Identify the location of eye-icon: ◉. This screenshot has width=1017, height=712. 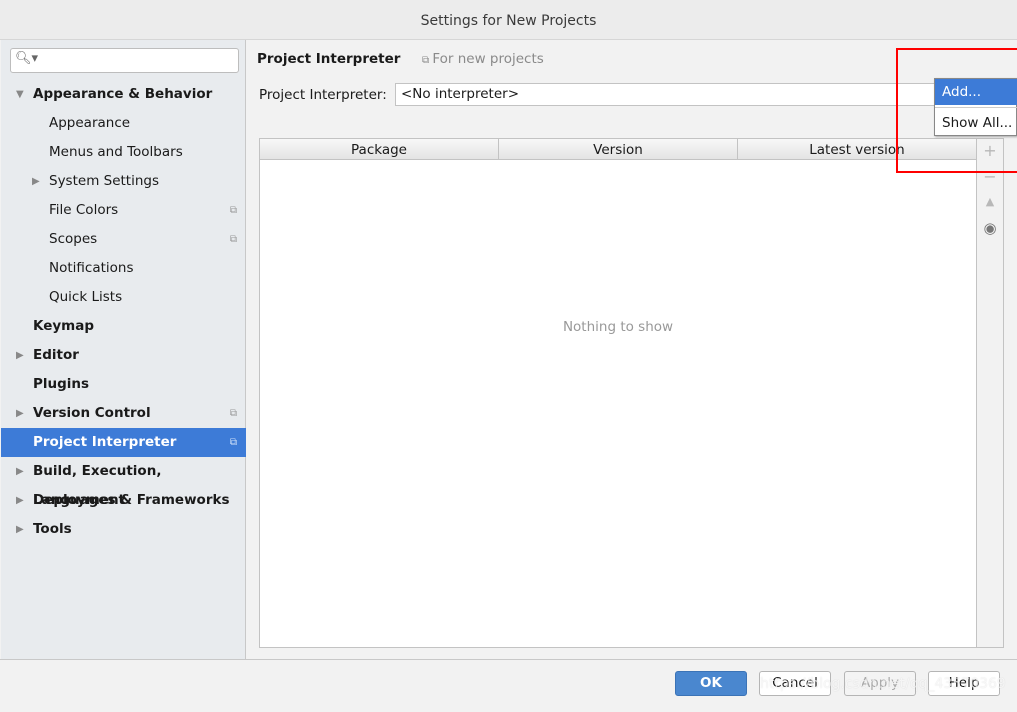
(990, 228).